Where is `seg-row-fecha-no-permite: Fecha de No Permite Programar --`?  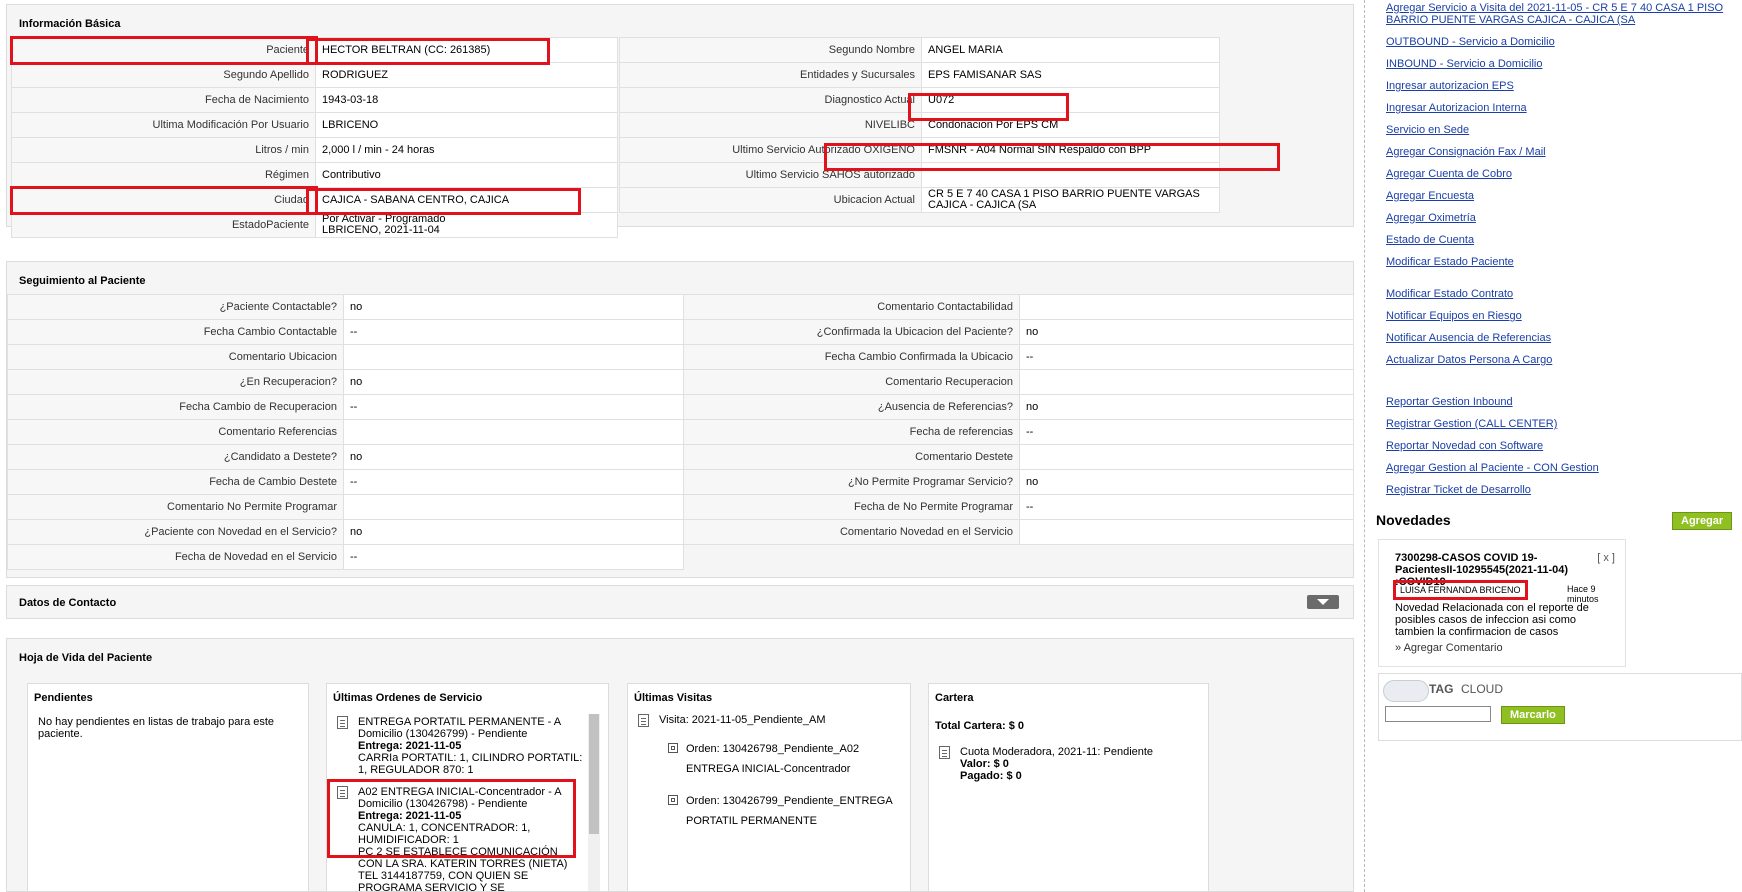
seg-row-fecha-no-permite: Fecha de No Permite Programar -- is located at coordinates (1018, 507).